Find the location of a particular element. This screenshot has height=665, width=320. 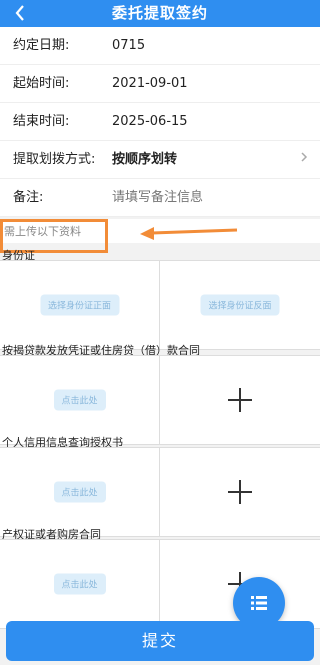

id-card-upload-row: 选择身份证正面 选择身份证反面 is located at coordinates (160, 305).